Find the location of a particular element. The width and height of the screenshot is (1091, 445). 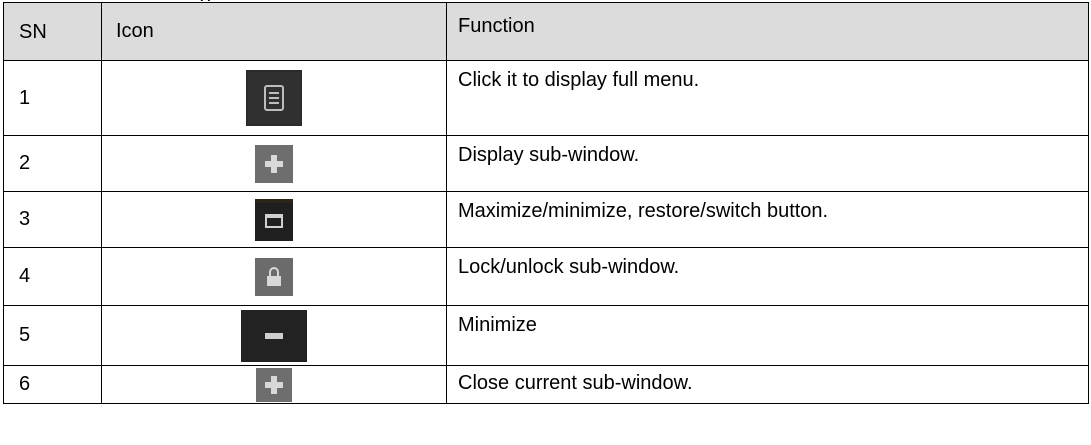

table-row: 2 Display sub-window. is located at coordinates (546, 163).